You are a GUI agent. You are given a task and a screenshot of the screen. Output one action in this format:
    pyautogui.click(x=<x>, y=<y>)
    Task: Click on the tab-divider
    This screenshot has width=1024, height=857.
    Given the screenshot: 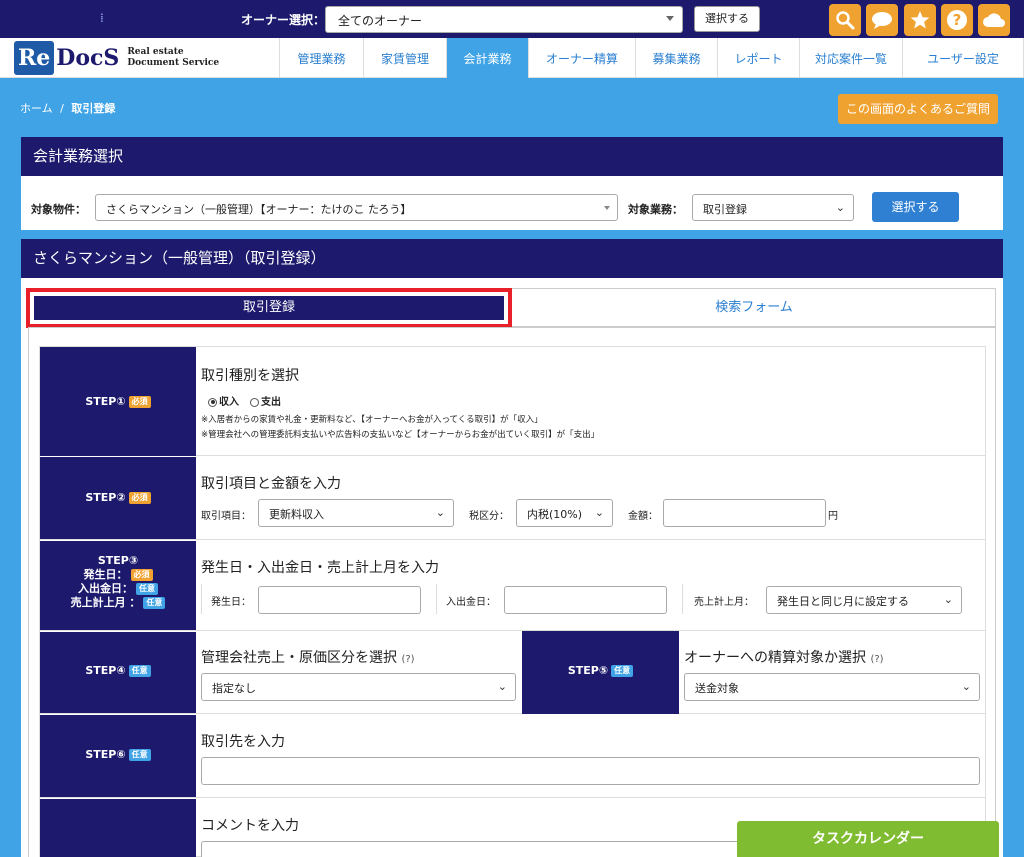 What is the action you would take?
    pyautogui.click(x=512, y=327)
    